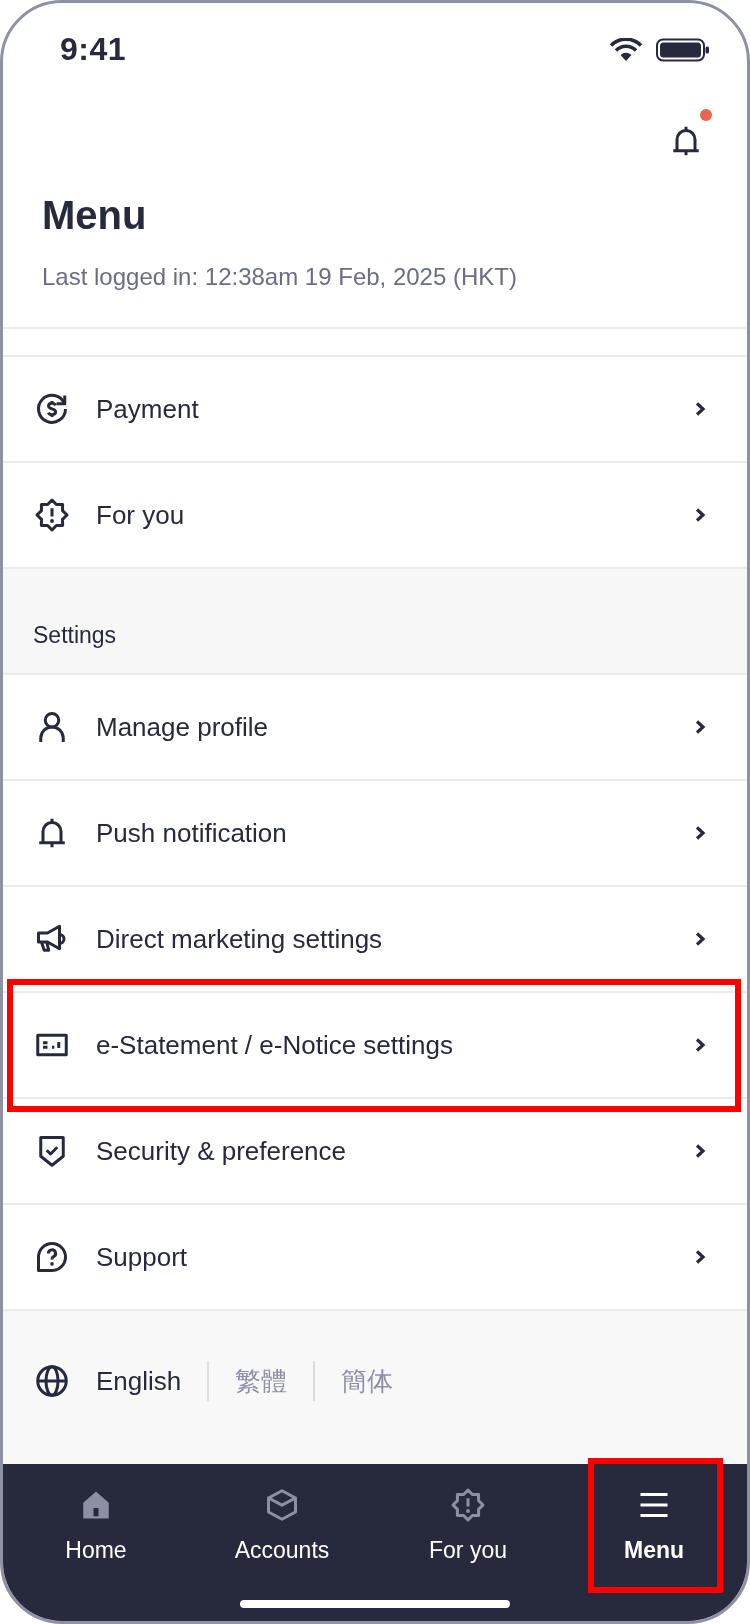  I want to click on nav-tab: Accounts, so click(282, 1524).